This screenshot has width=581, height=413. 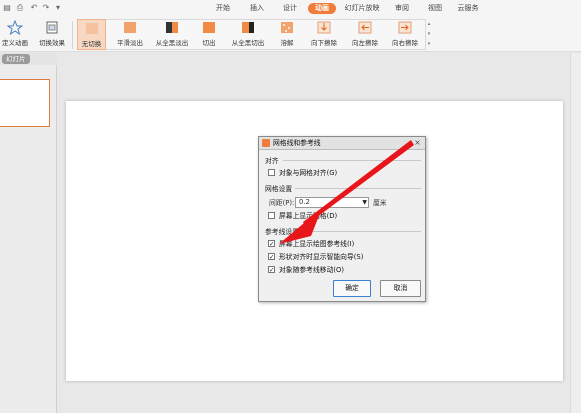 I want to click on transition-cut: 切出, so click(x=209, y=34).